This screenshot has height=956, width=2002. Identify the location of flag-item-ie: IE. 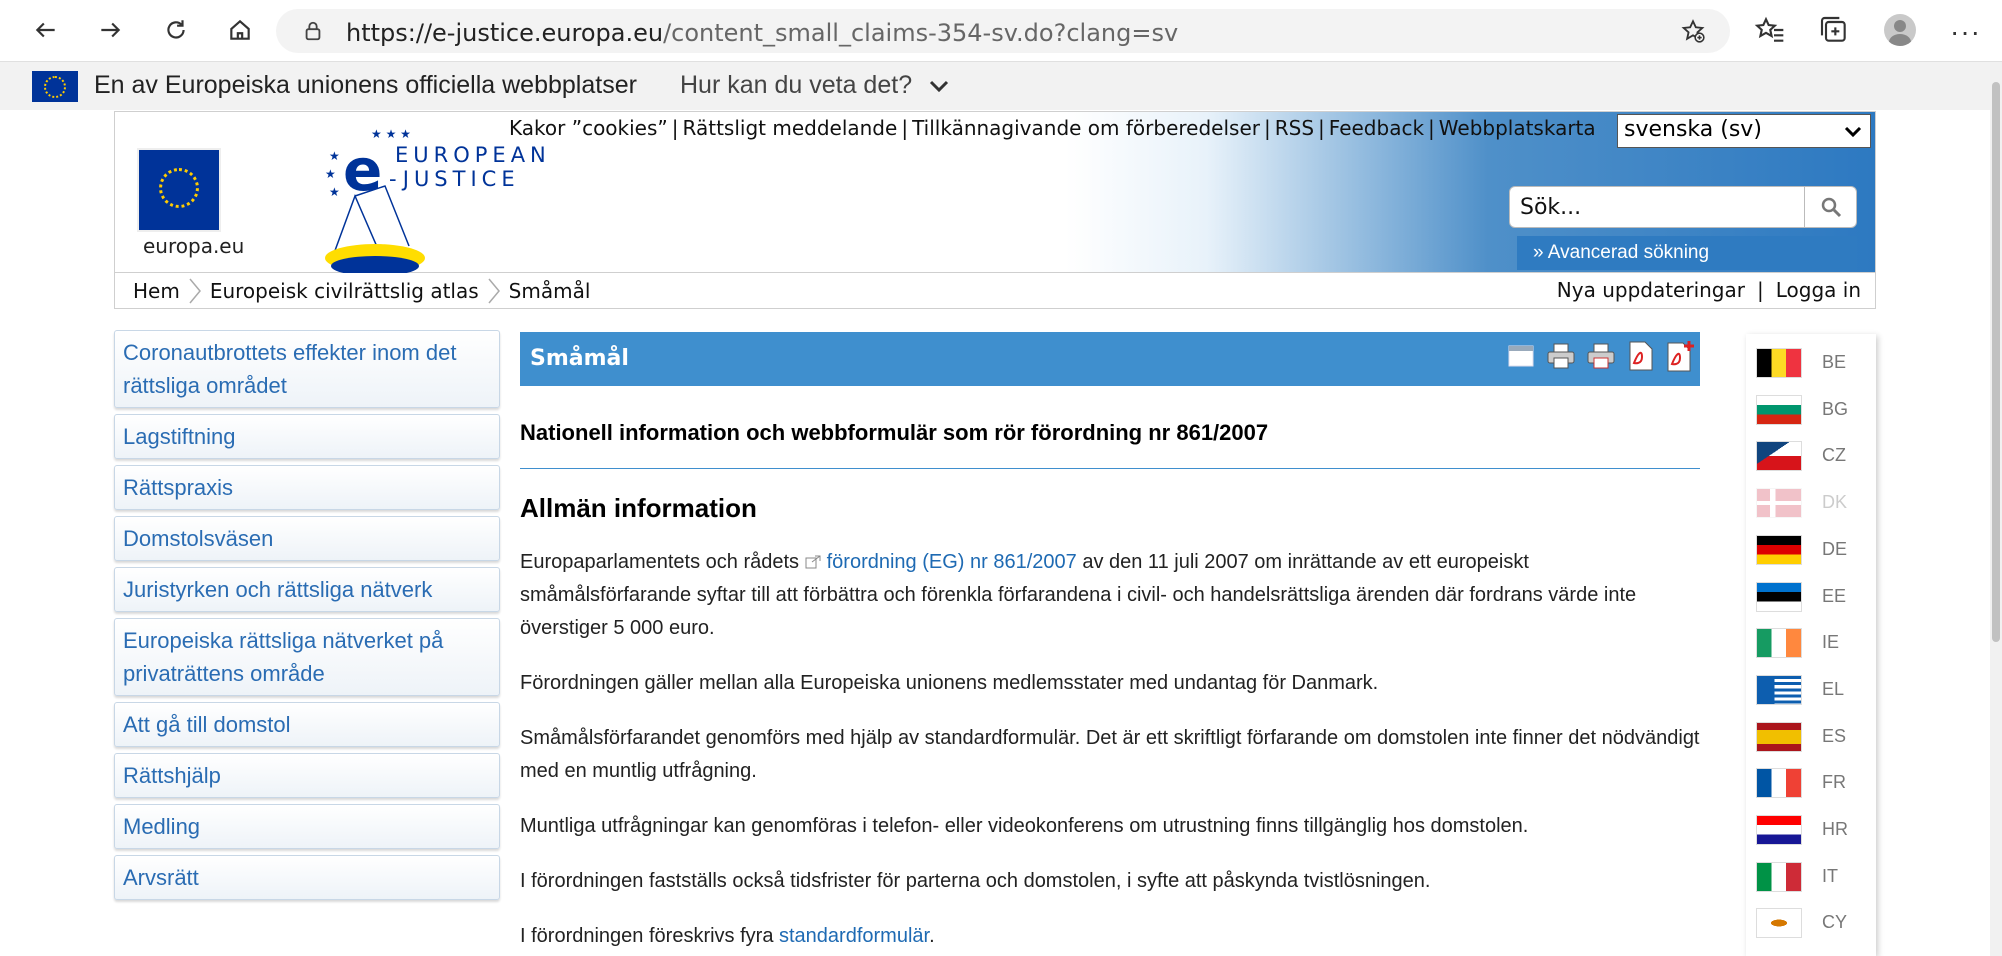
(1811, 644).